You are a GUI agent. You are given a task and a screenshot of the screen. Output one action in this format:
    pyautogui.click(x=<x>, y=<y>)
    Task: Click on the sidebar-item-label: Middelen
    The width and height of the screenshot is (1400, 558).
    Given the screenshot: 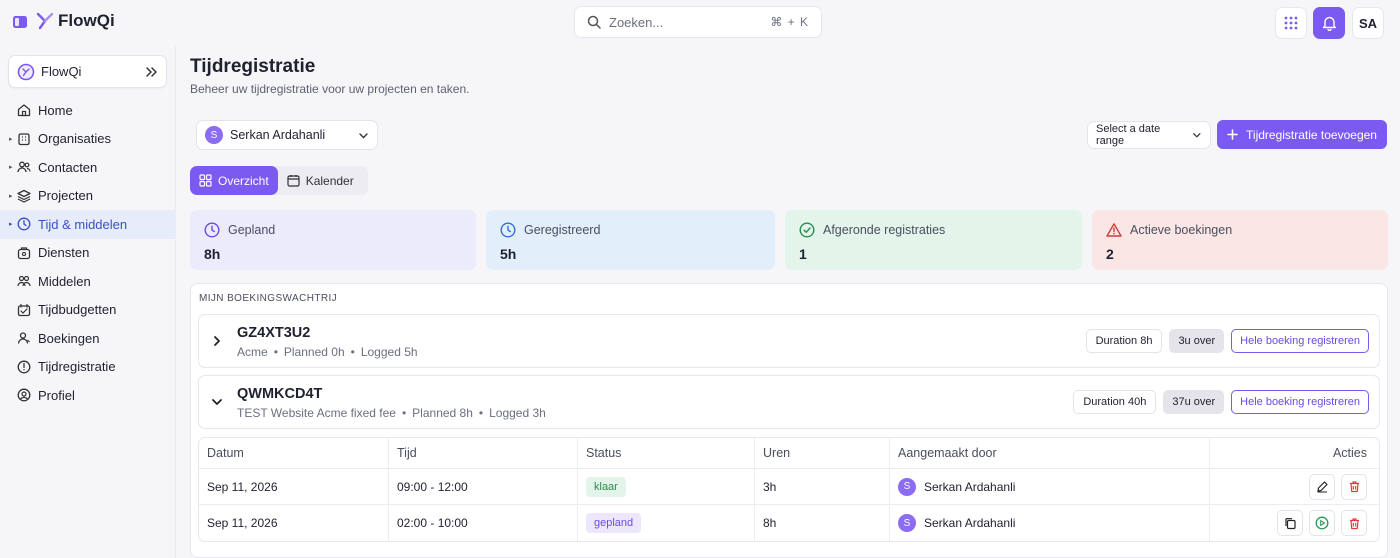 What is the action you would take?
    pyautogui.click(x=64, y=281)
    